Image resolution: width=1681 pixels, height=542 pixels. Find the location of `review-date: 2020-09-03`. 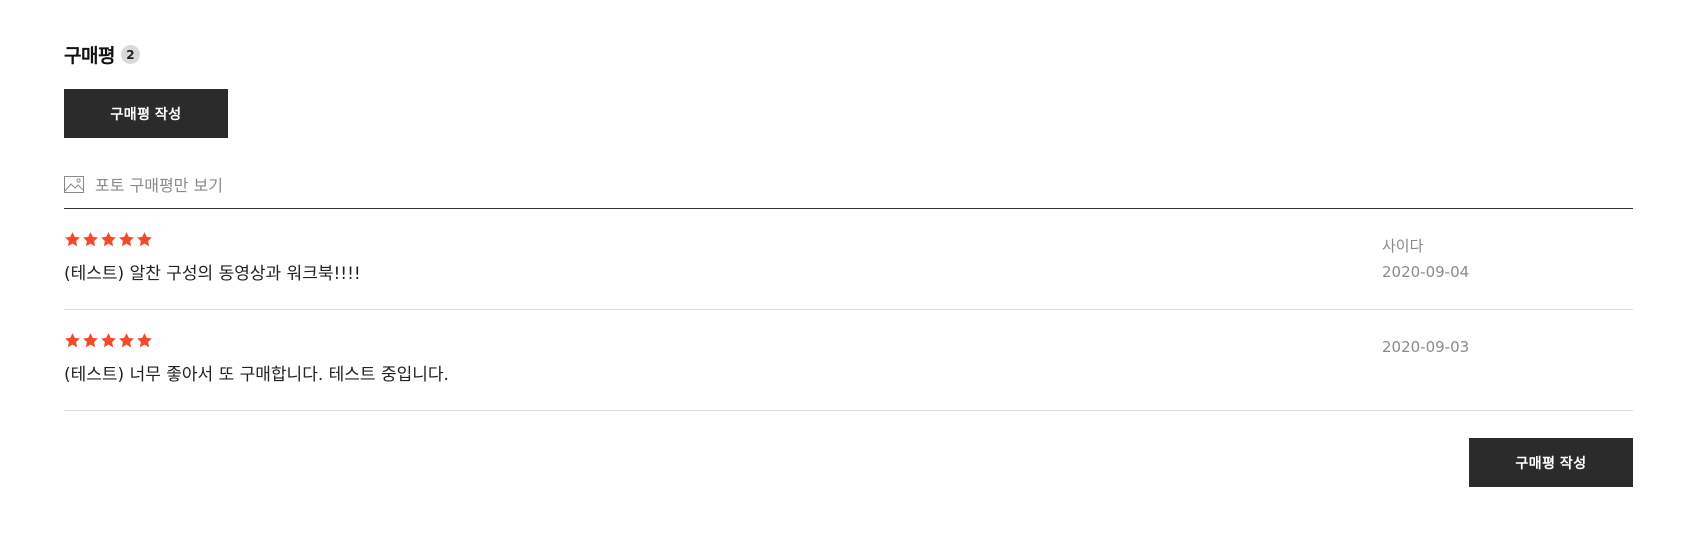

review-date: 2020-09-03 is located at coordinates (1426, 347).